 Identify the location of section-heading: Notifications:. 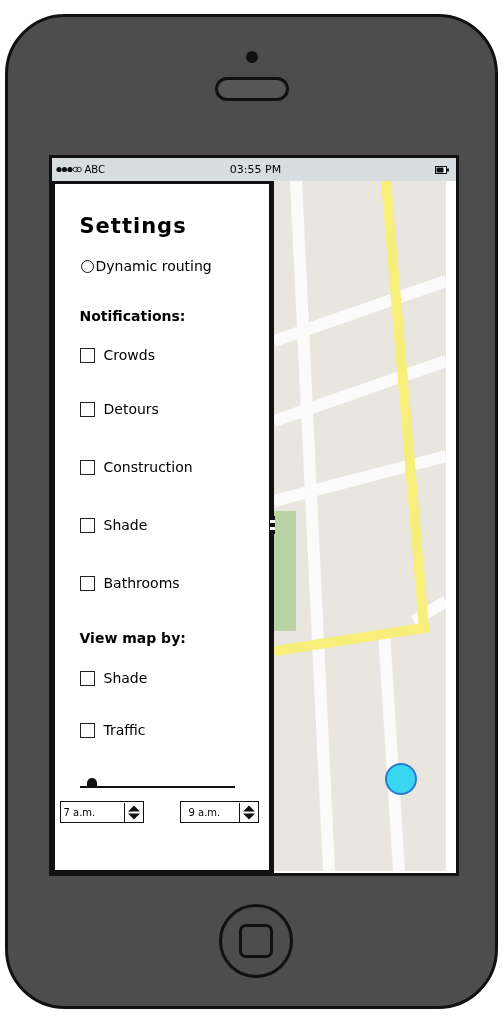
(133, 317).